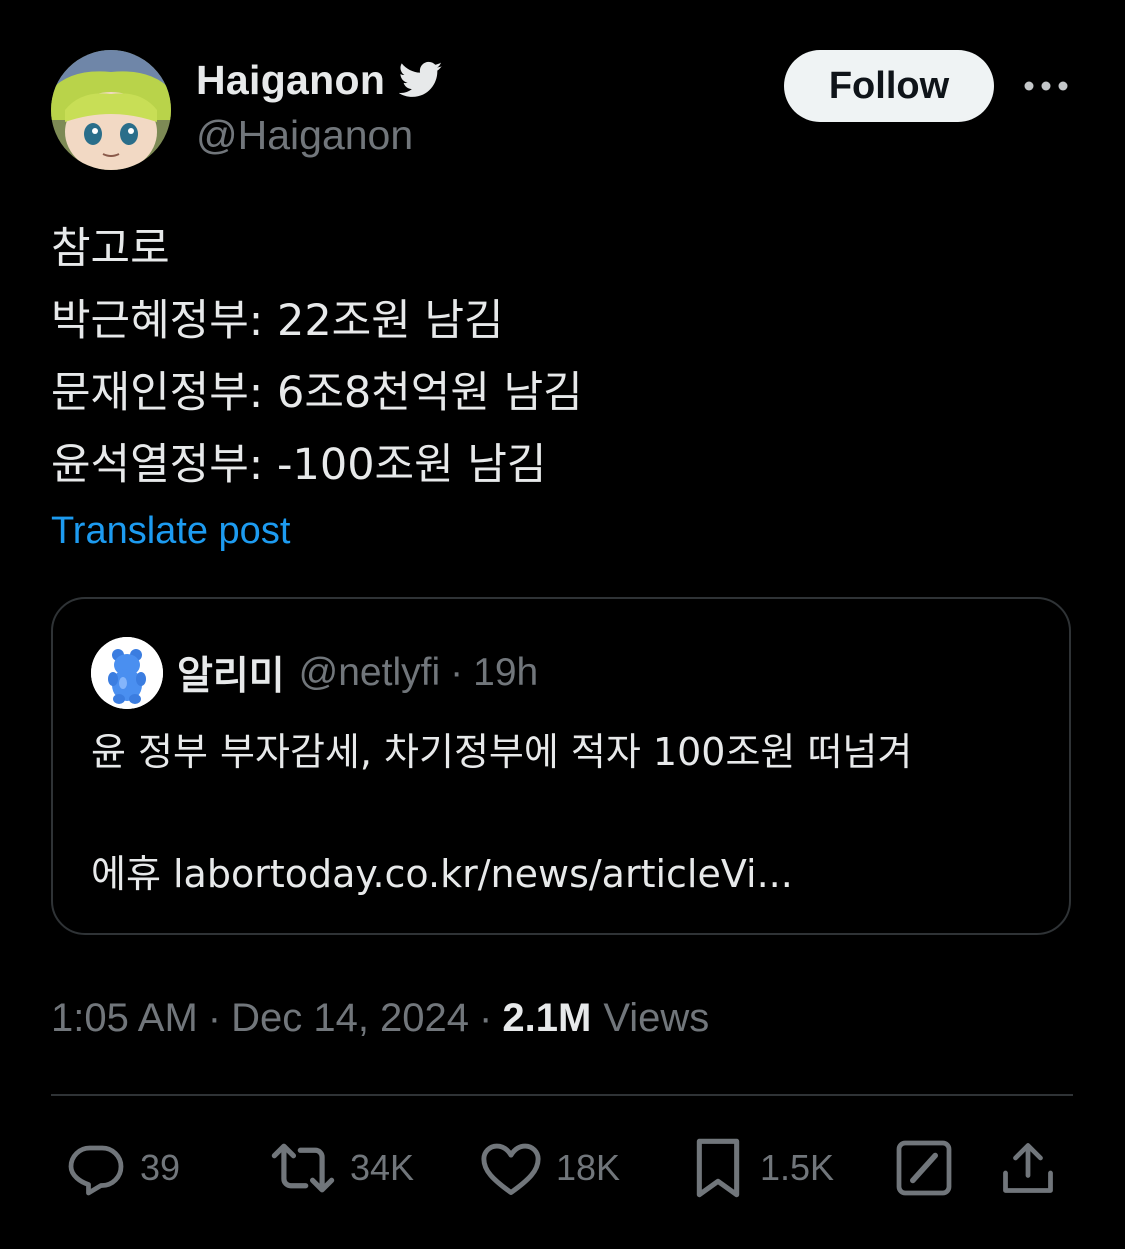  I want to click on grok-button, so click(924, 1168).